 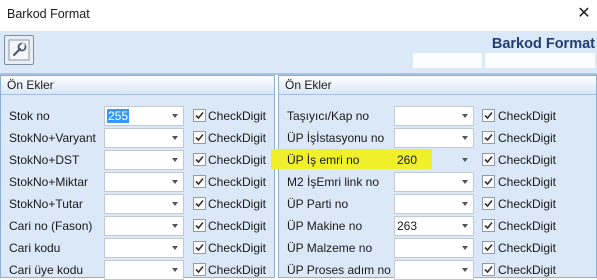 I want to click on right-field-row: ÜP İş emri no 260 CheckDigit, so click(x=298, y=160).